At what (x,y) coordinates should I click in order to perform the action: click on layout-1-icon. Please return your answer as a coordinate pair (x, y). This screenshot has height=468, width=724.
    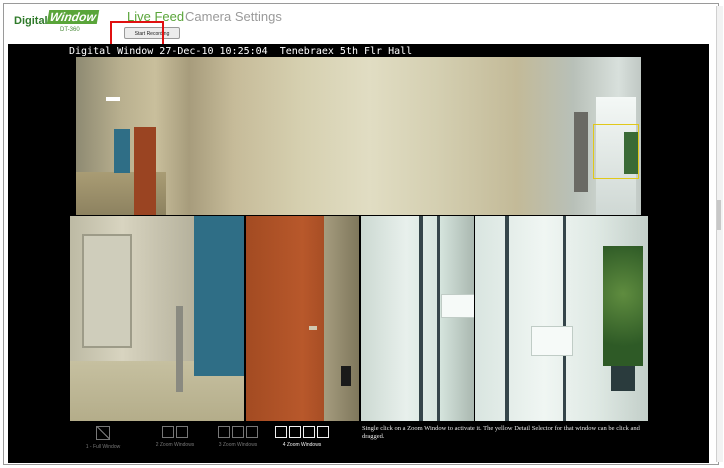
    Looking at the image, I should click on (103, 433).